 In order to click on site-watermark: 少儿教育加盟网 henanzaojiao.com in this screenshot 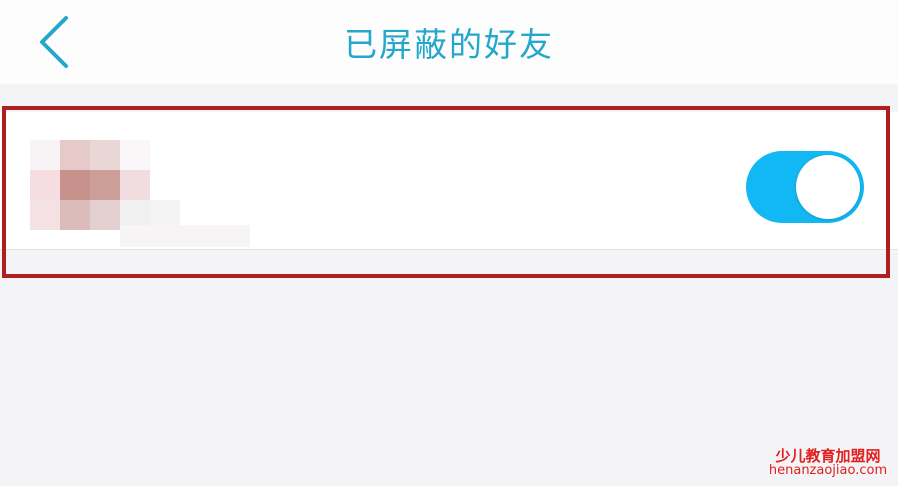, I will do `click(828, 462)`.